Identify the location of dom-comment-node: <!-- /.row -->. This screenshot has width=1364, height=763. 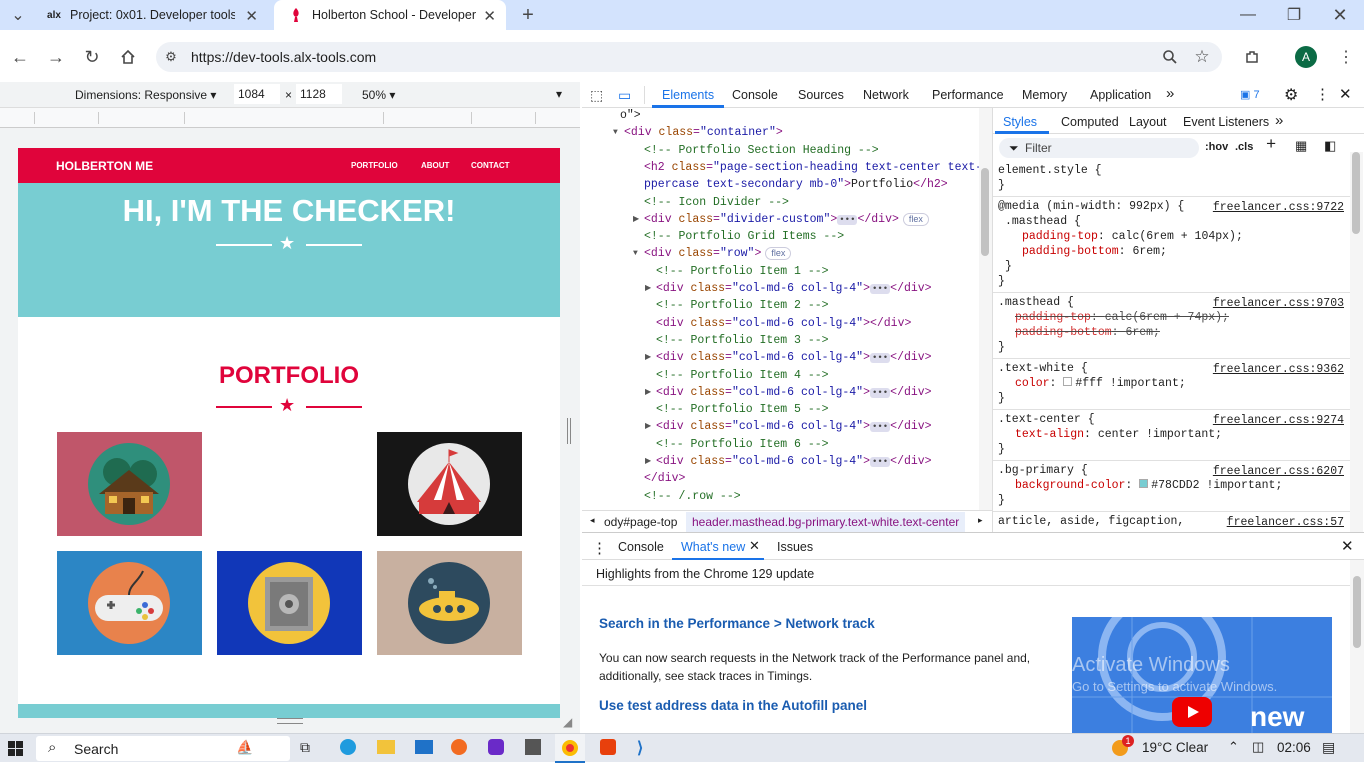
(692, 497).